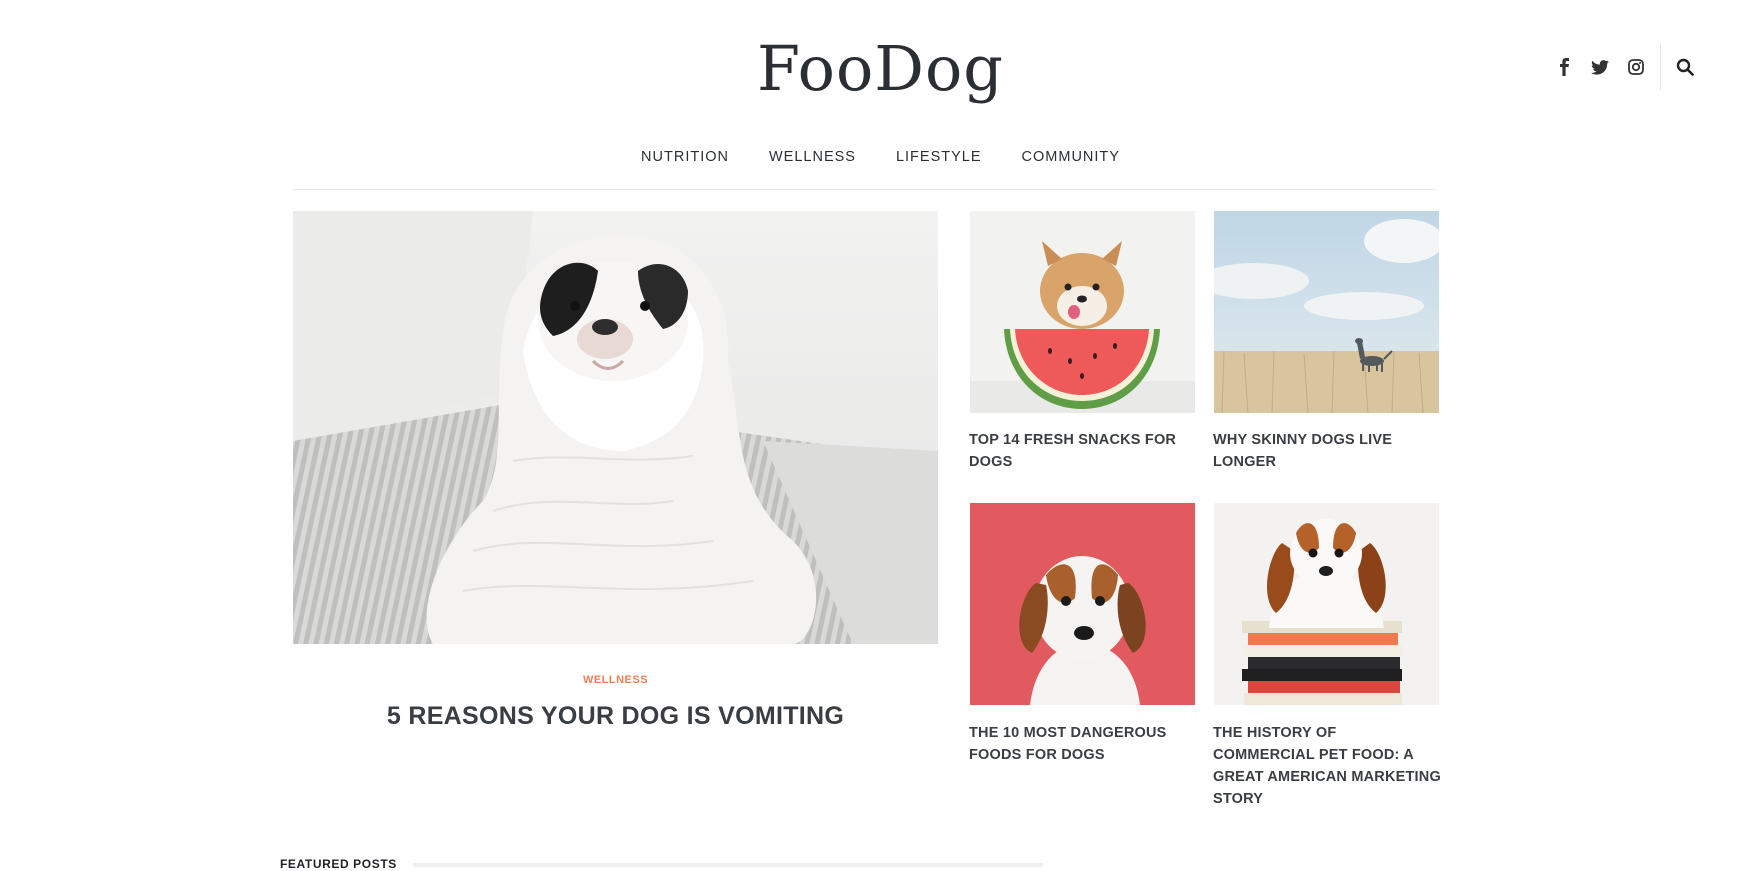  Describe the element at coordinates (1082, 312) in the screenshot. I see `card-image-watermelon-dog` at that location.